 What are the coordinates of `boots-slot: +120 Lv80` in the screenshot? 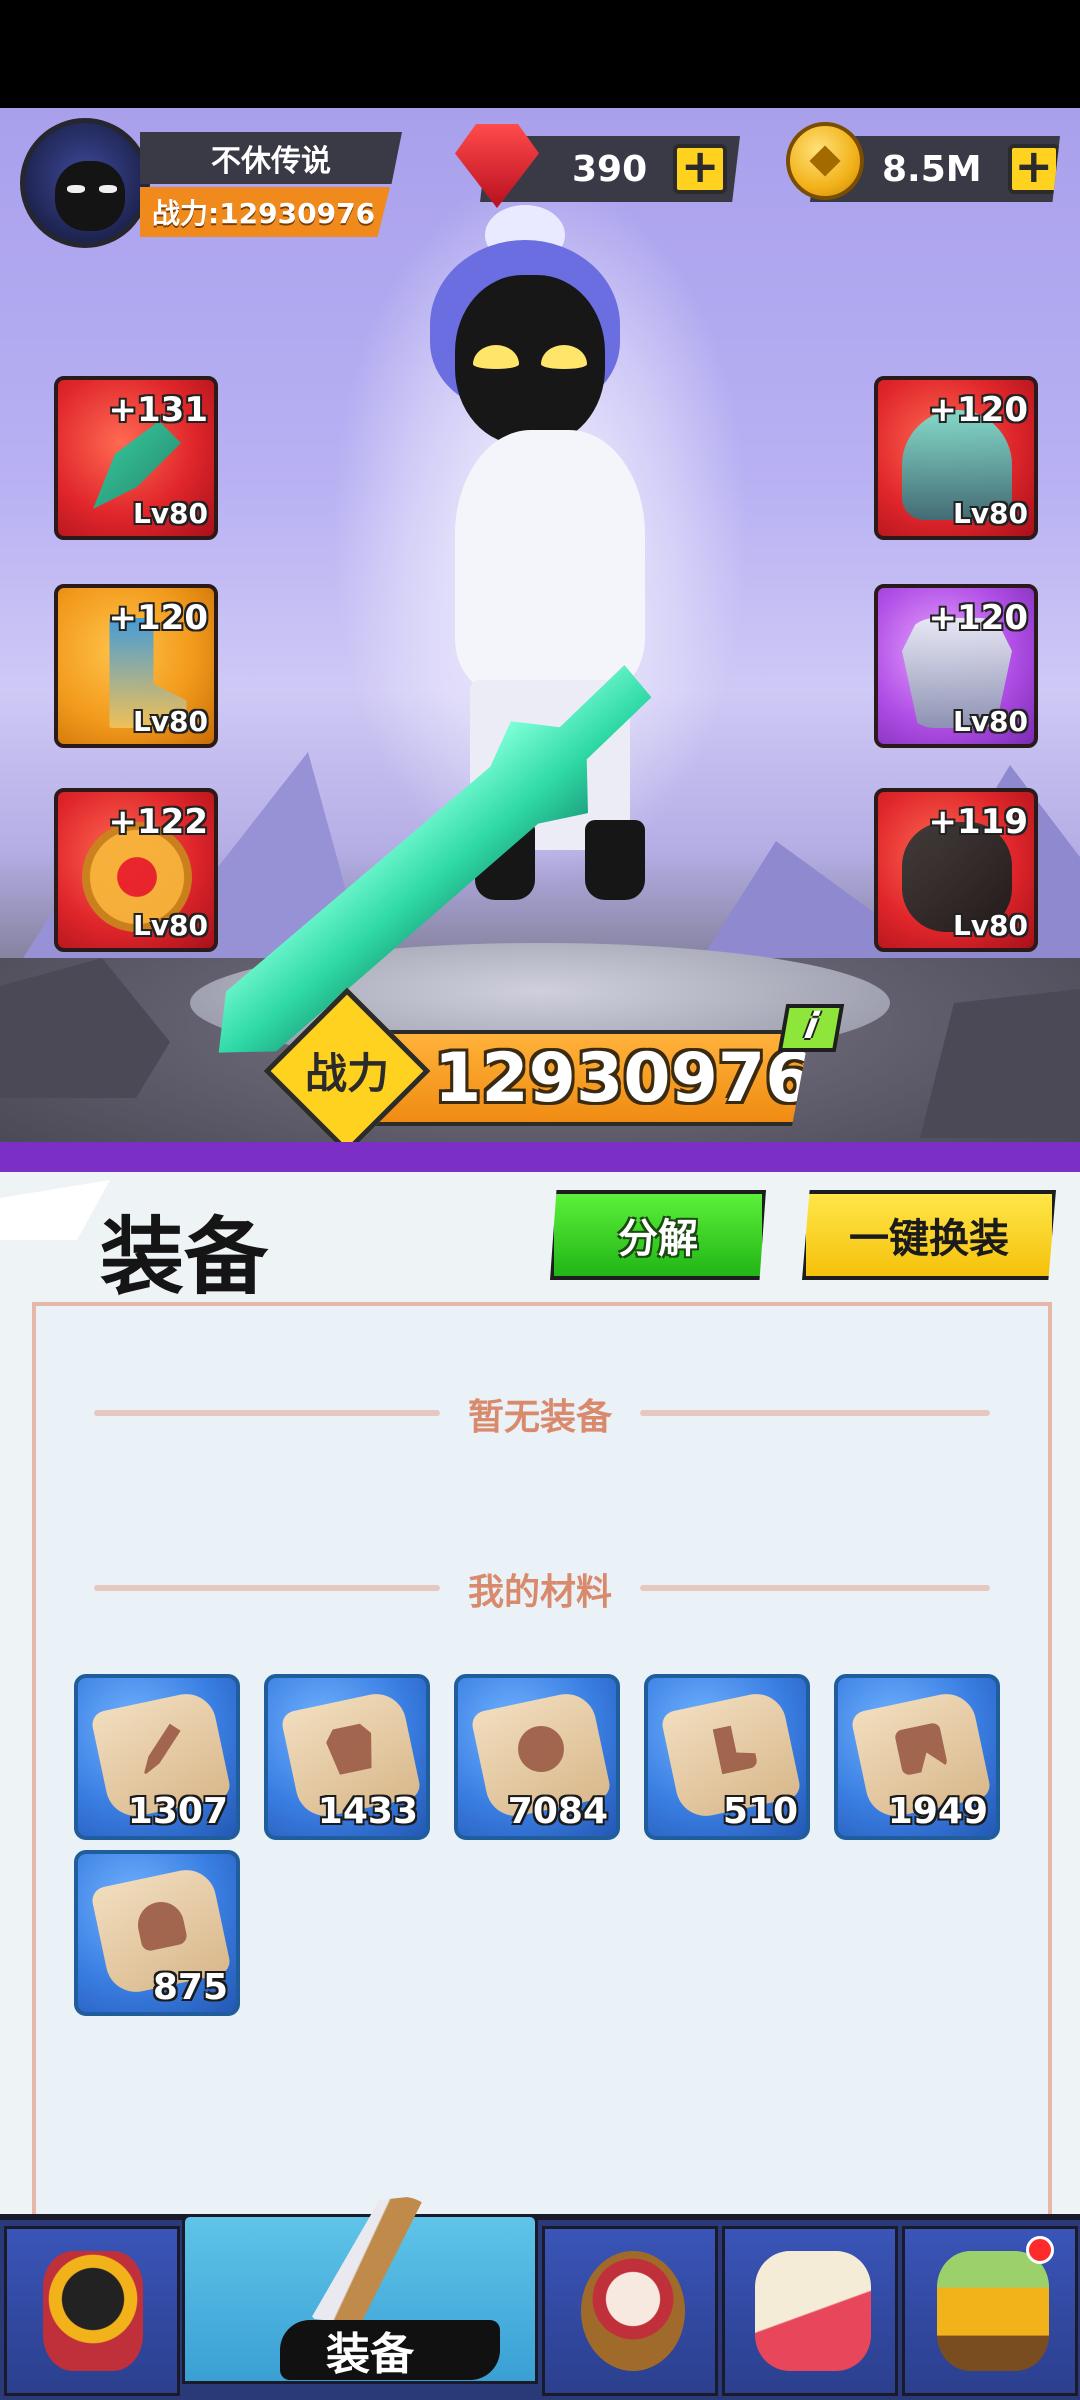 It's located at (136, 666).